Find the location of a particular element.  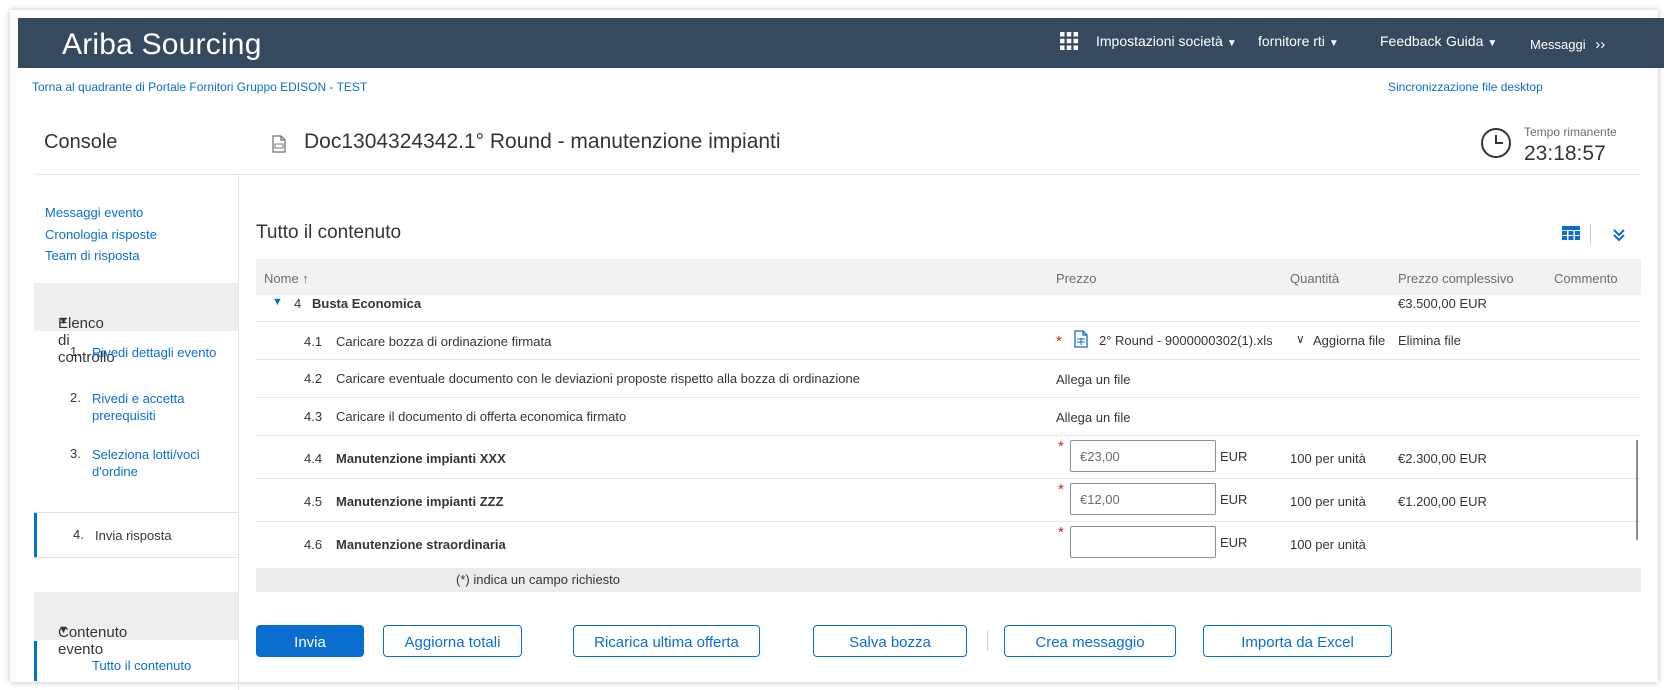

brand-title: Ariba Sourcing is located at coordinates (162, 44).